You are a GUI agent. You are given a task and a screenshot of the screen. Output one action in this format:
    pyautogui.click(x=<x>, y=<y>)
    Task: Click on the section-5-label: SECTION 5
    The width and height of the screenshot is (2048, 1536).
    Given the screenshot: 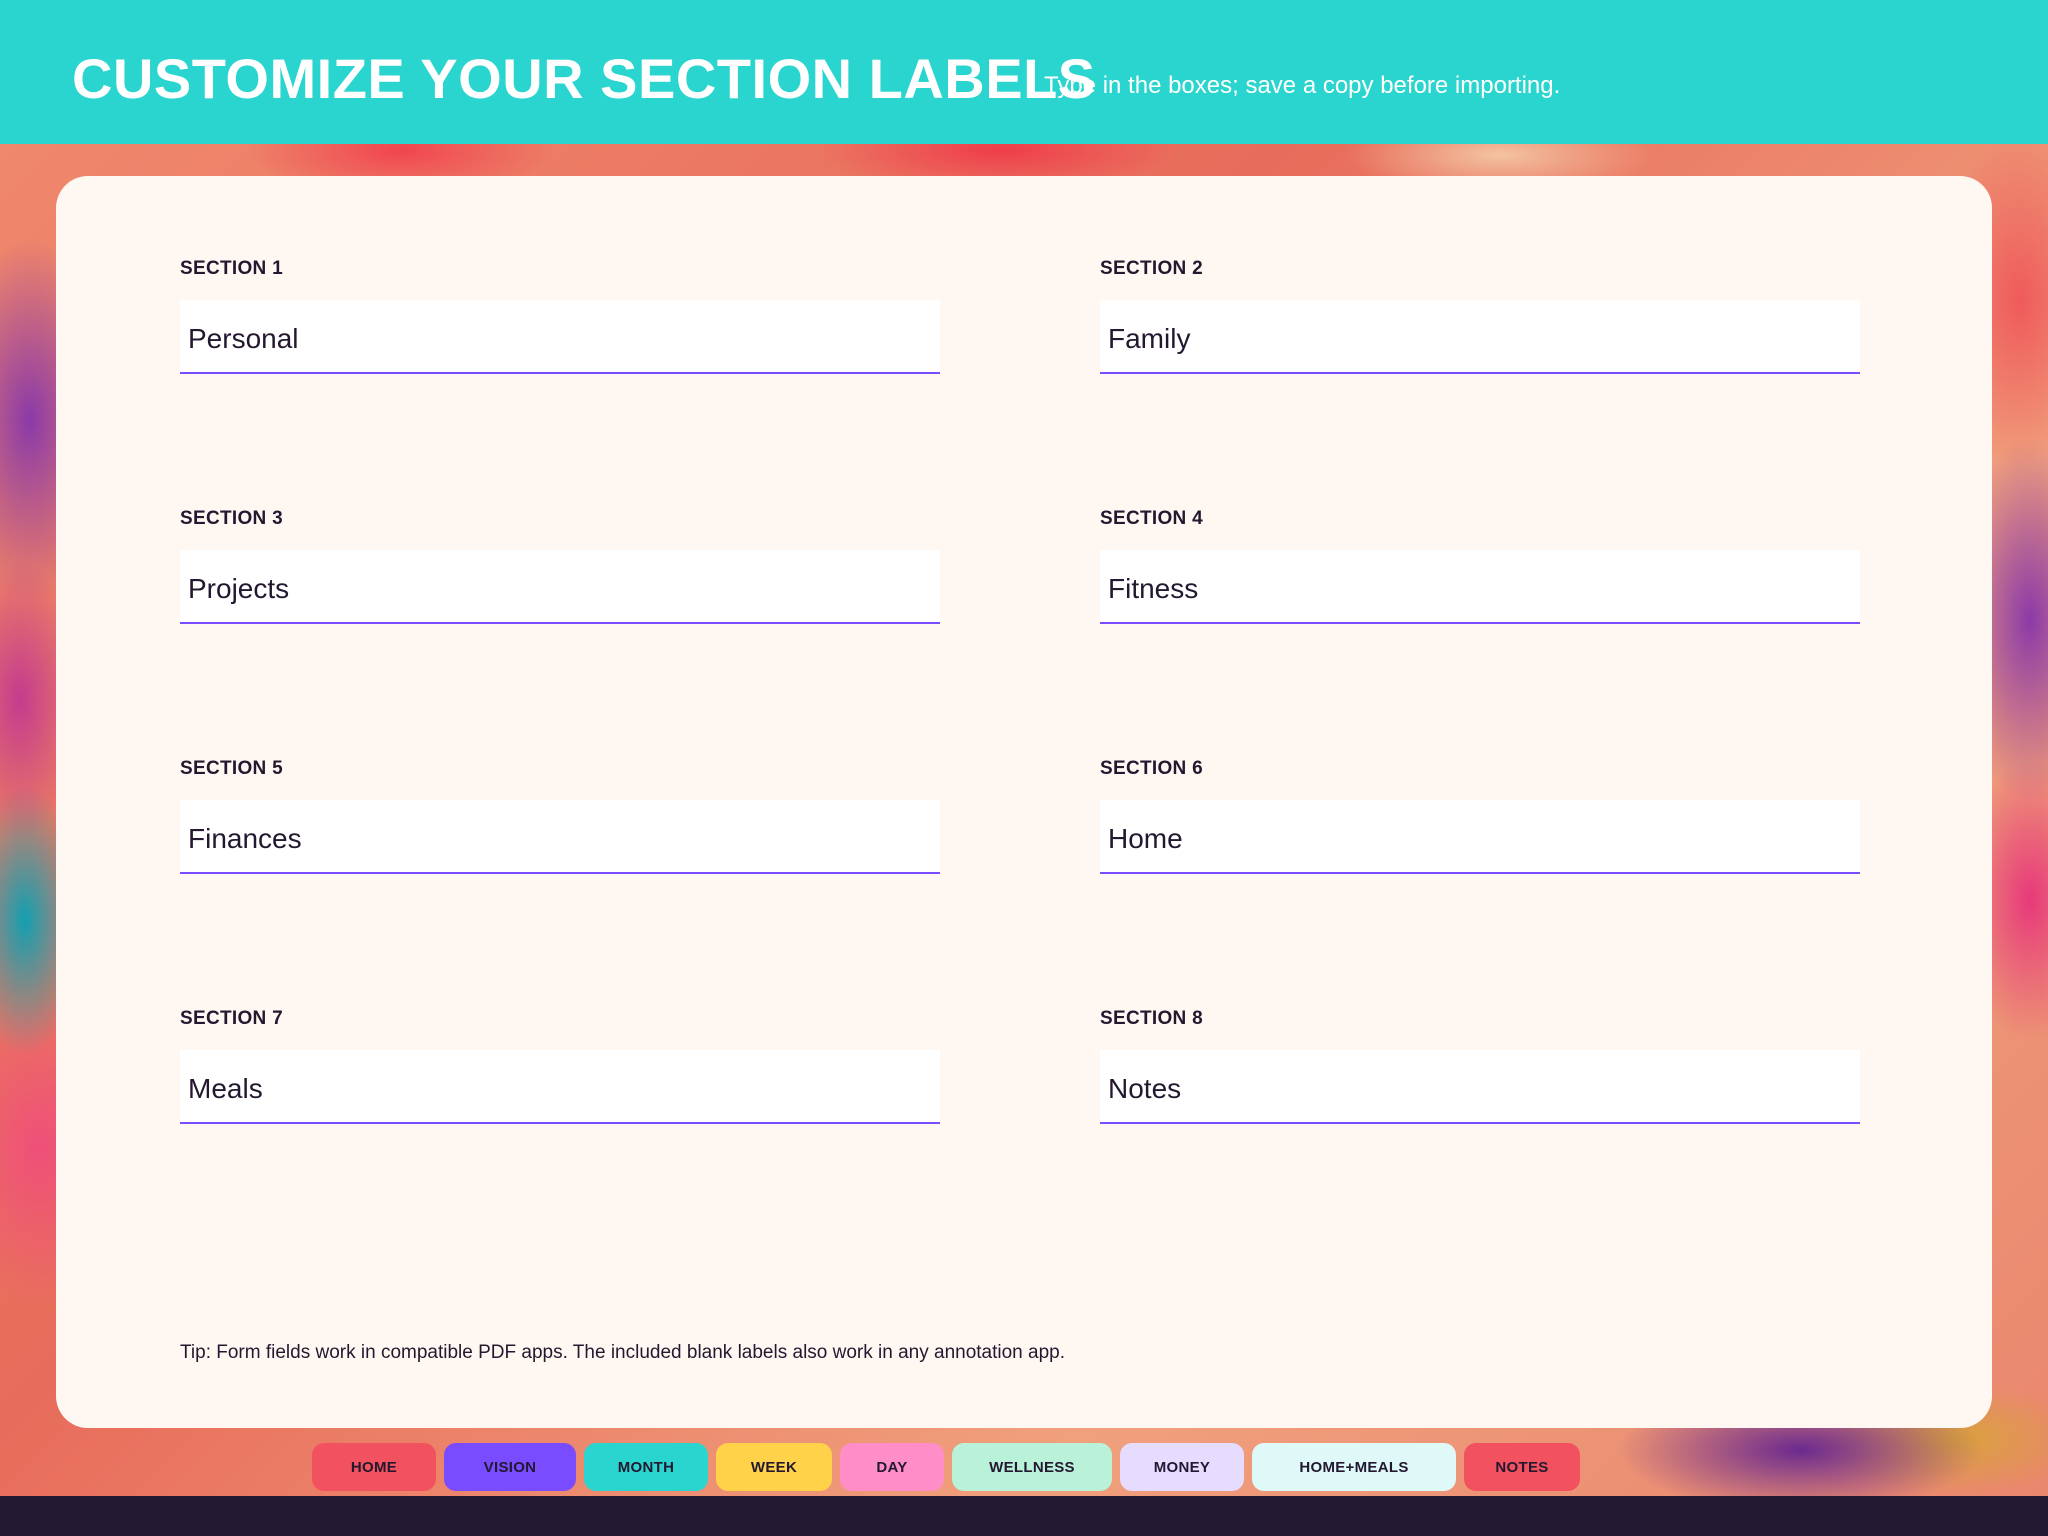 What is the action you would take?
    pyautogui.click(x=231, y=768)
    